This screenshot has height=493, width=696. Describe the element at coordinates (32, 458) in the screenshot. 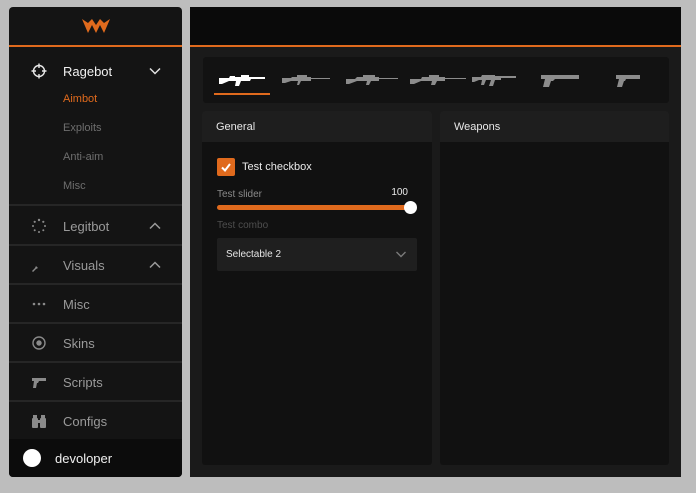

I see `avatar` at that location.